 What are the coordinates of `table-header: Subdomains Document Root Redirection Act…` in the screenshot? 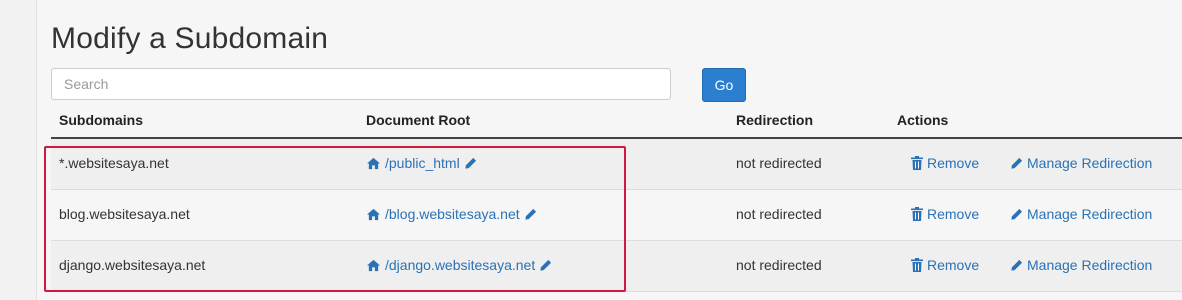 It's located at (616, 121).